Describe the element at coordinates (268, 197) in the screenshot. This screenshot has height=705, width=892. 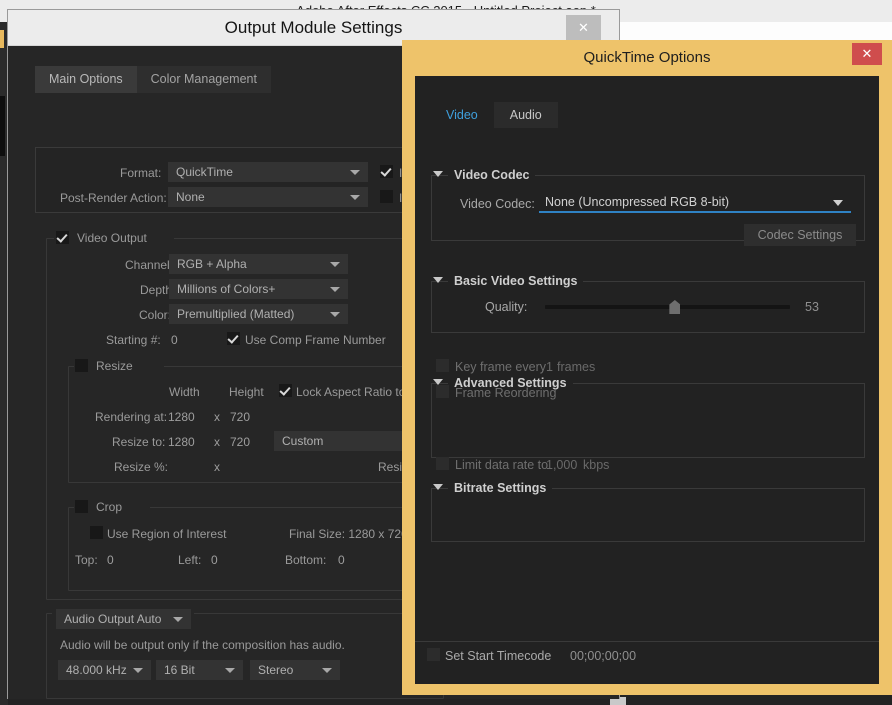
I see `post-render-action-dropdown: None` at that location.